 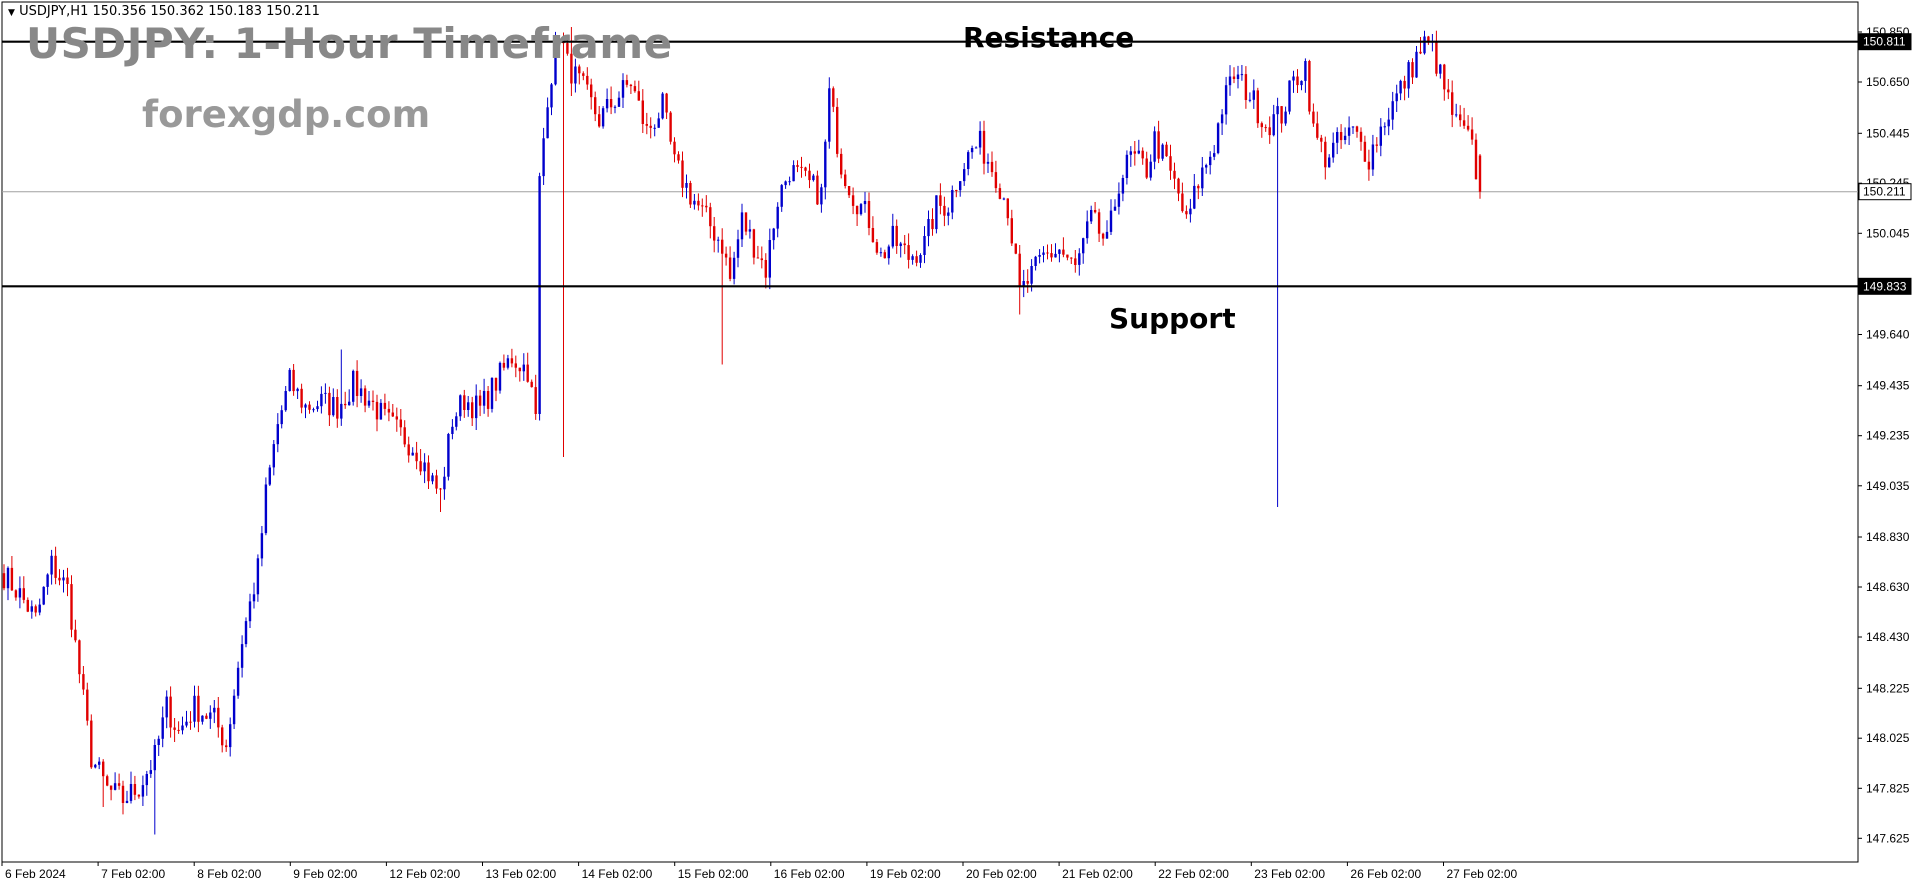 What do you see at coordinates (11, 13) in the screenshot?
I see `symbol-dropdown-icon: ▼` at bounding box center [11, 13].